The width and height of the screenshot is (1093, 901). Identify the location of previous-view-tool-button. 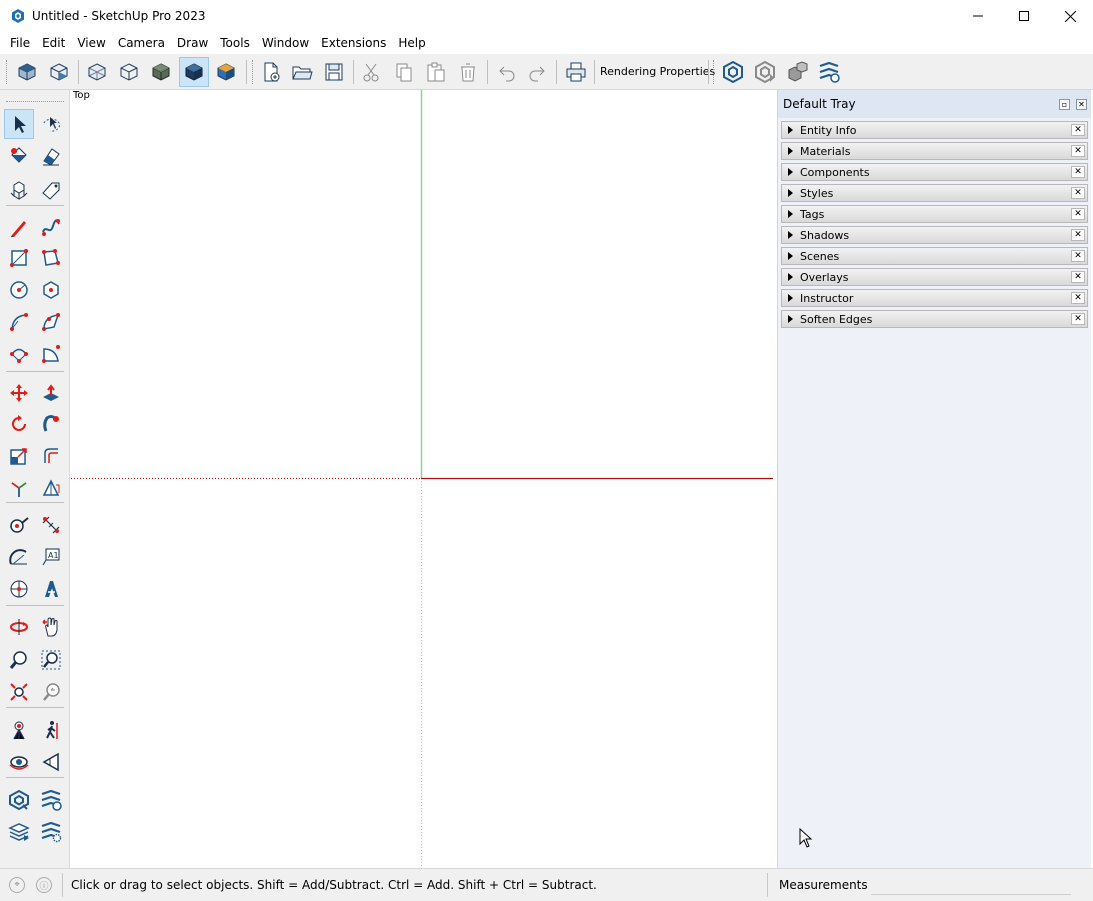
(51, 692).